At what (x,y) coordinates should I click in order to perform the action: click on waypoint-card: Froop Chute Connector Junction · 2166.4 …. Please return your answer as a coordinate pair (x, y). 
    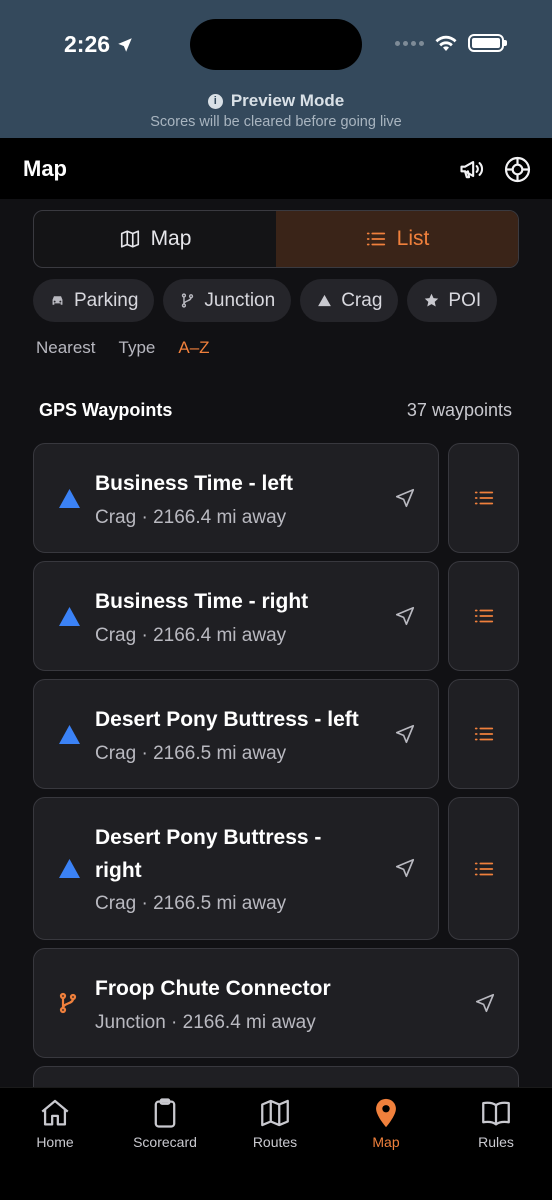
    Looking at the image, I should click on (276, 1003).